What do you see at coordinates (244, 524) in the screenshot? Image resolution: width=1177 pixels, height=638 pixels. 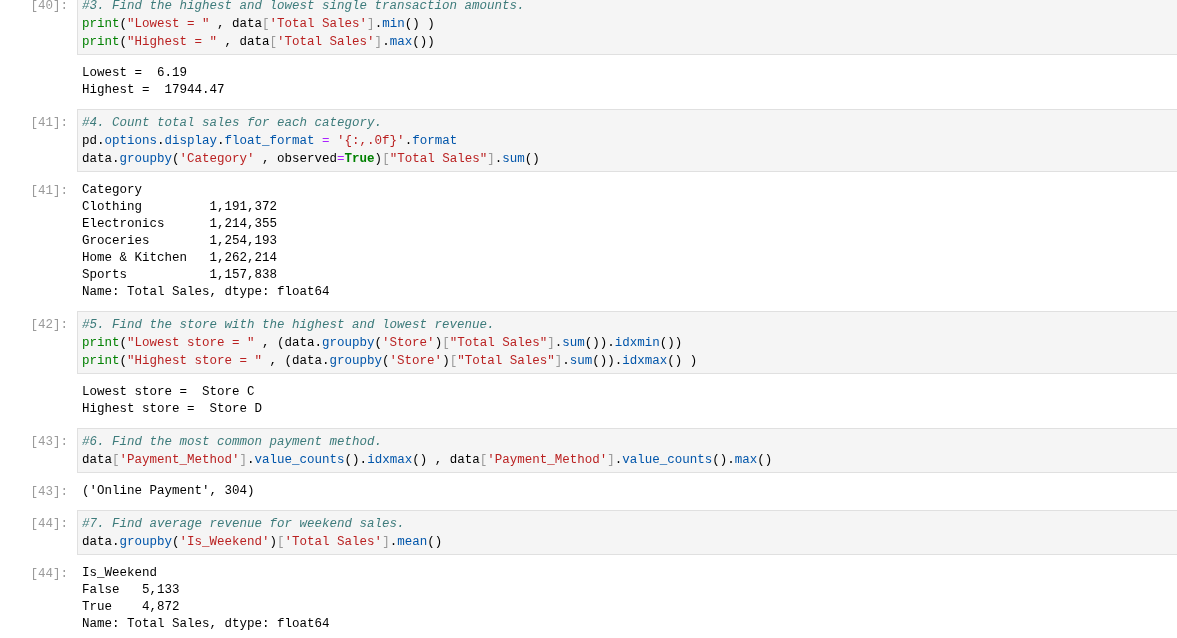 I see `code-line: #7. Find average revenue for weekend sales.` at bounding box center [244, 524].